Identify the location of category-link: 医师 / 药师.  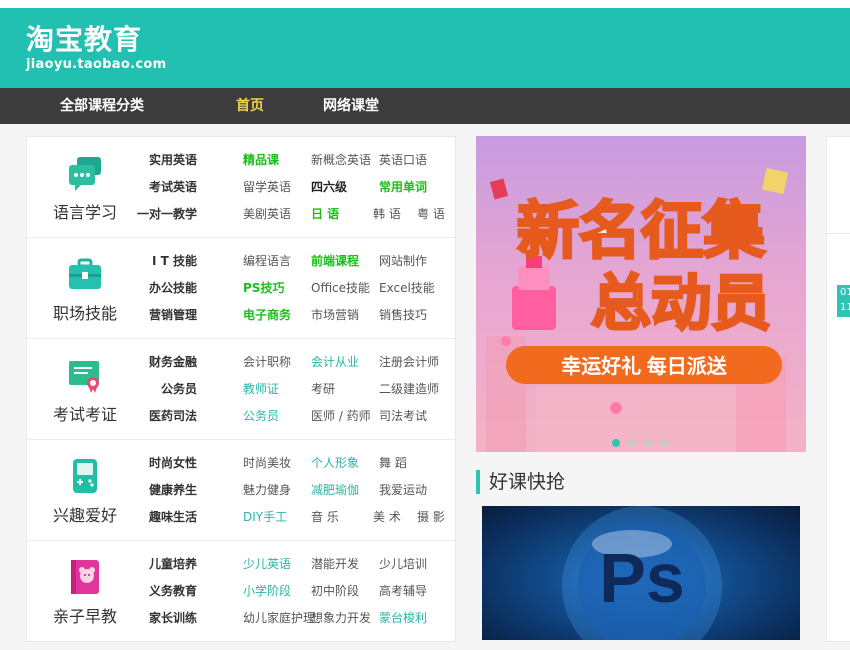
(341, 416).